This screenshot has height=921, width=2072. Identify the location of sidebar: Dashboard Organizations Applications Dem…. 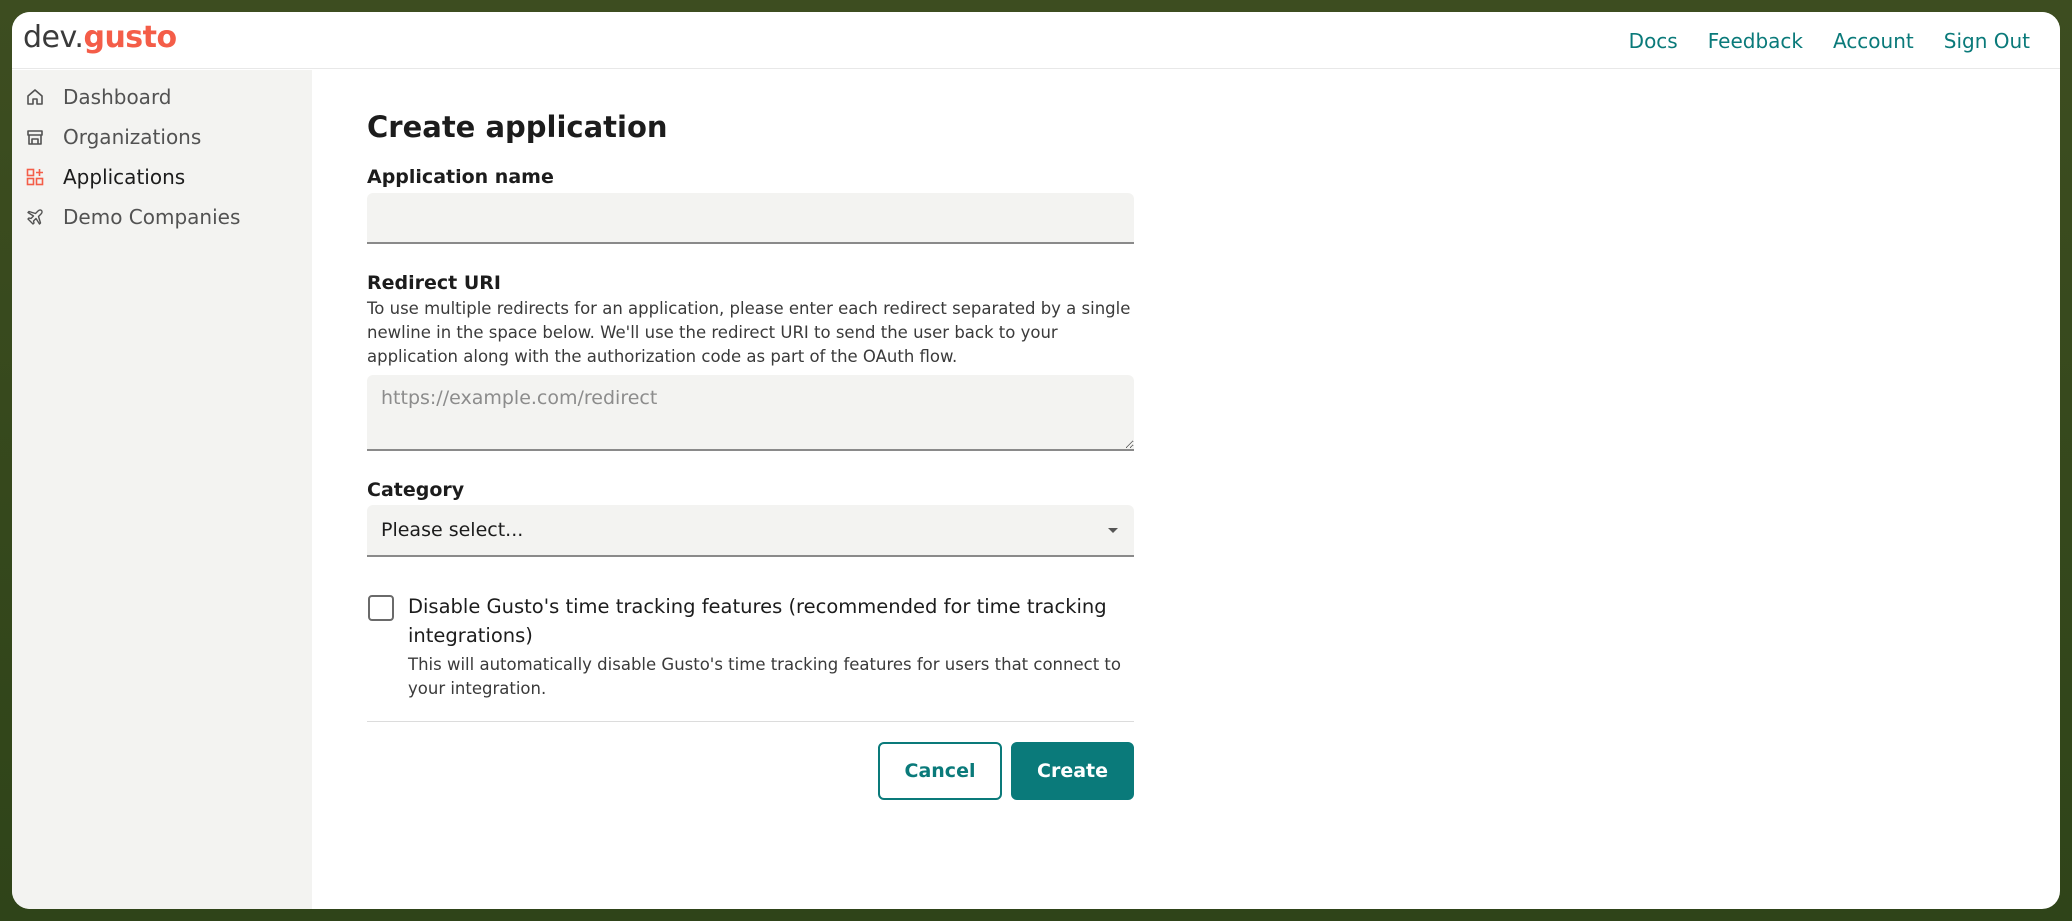
(162, 489).